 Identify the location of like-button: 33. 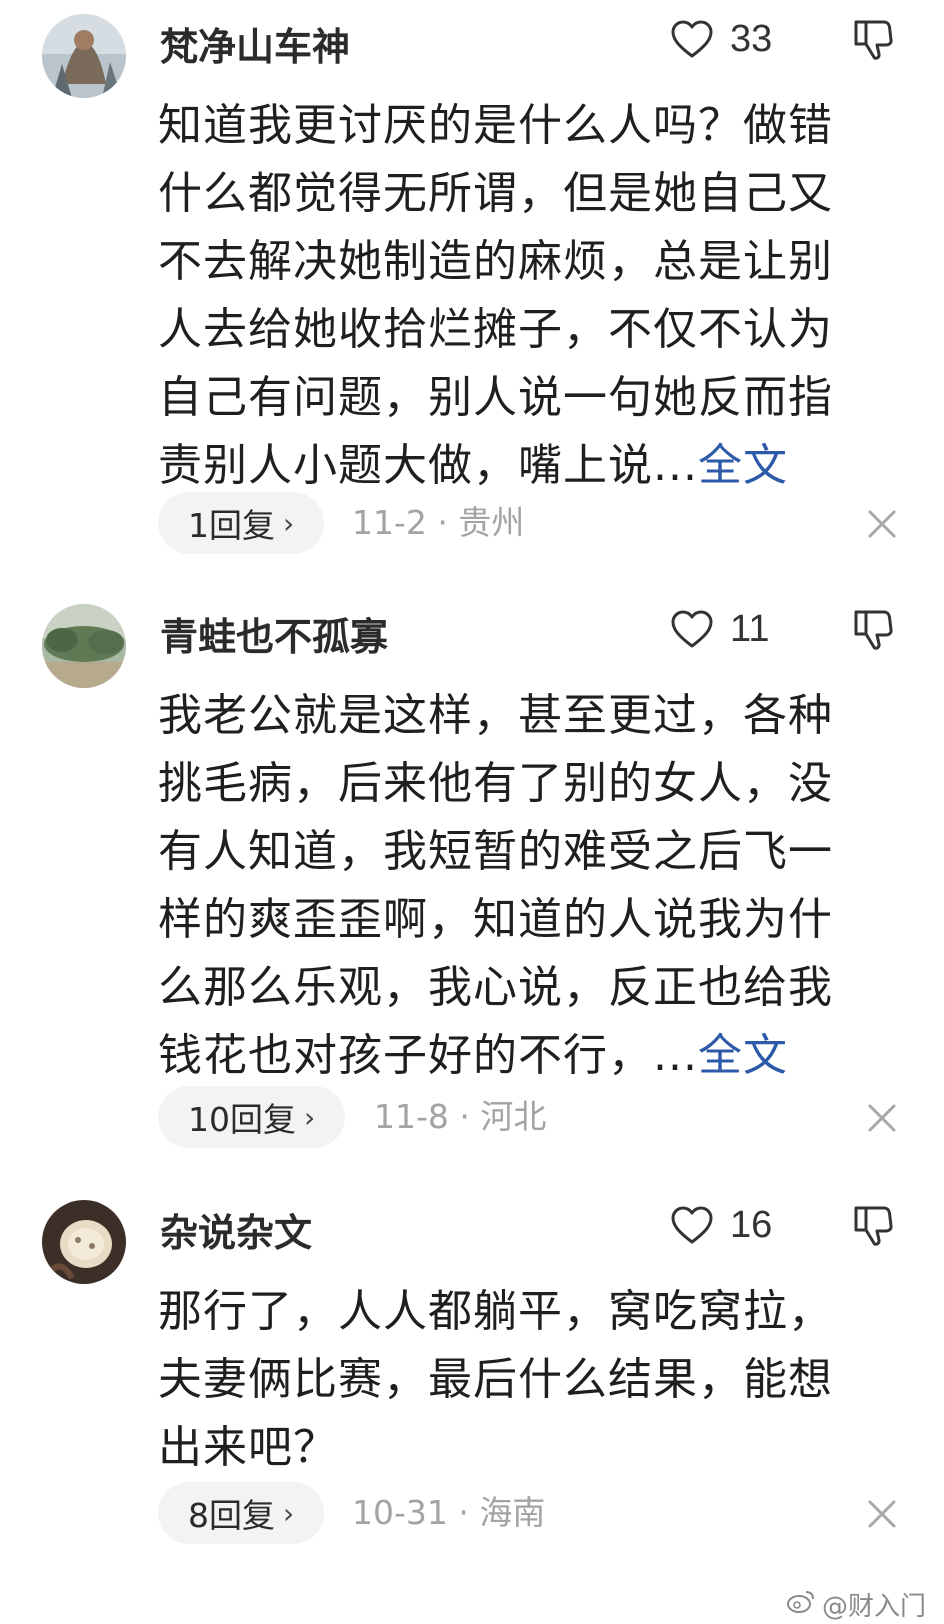
(721, 39).